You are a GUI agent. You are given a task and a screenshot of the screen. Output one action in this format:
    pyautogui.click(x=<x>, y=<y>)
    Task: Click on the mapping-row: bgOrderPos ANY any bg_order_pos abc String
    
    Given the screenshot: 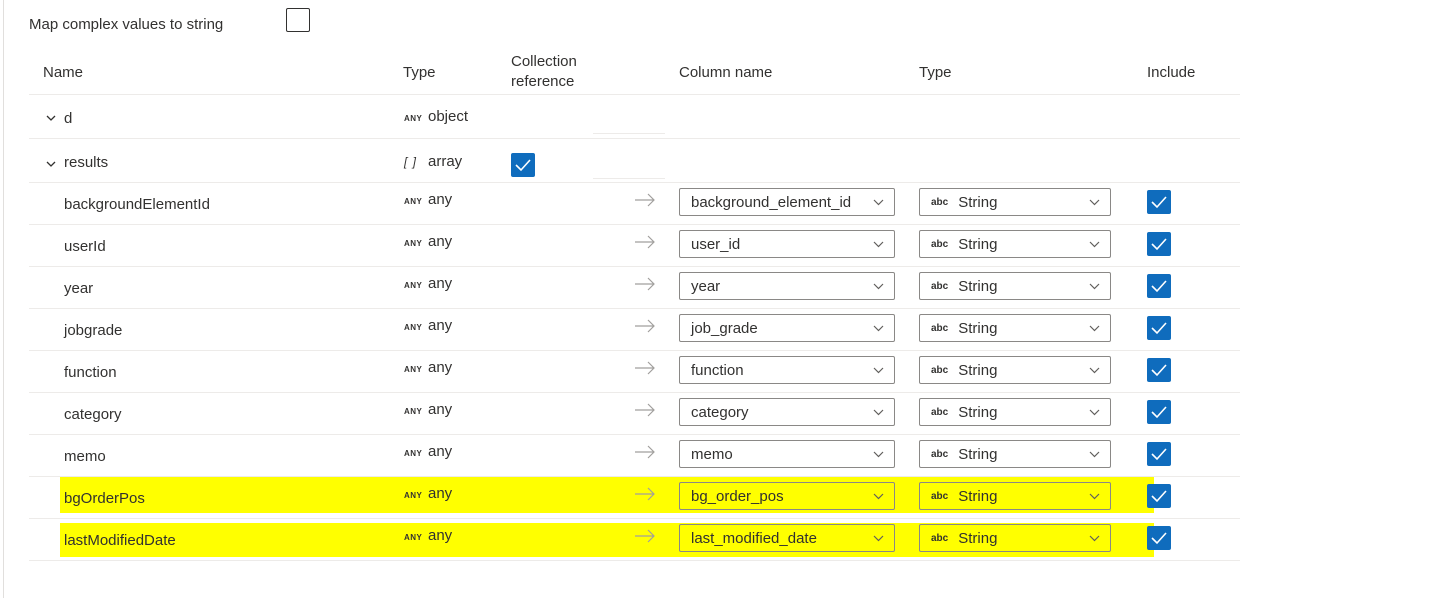 What is the action you would take?
    pyautogui.click(x=634, y=498)
    